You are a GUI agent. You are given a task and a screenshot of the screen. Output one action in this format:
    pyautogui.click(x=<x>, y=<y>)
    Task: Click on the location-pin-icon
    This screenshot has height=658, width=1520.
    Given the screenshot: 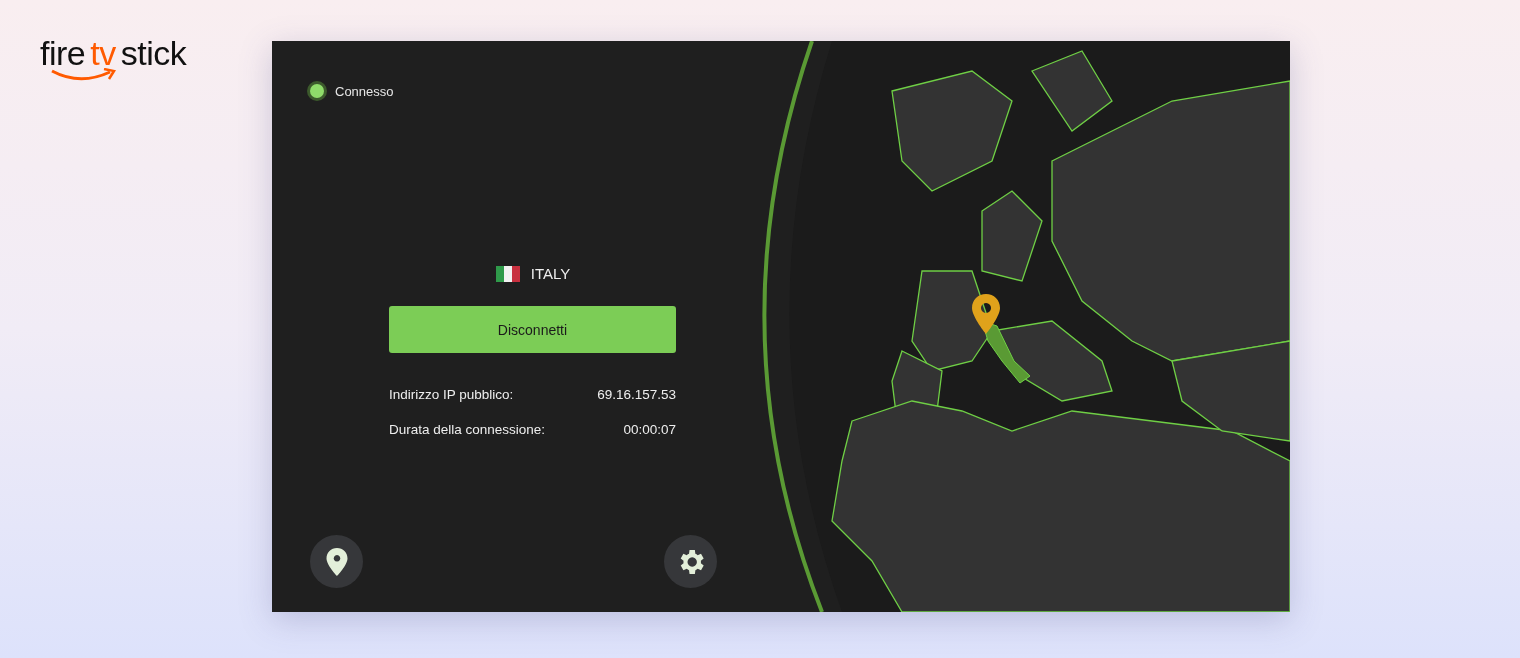 What is the action you would take?
    pyautogui.click(x=336, y=561)
    